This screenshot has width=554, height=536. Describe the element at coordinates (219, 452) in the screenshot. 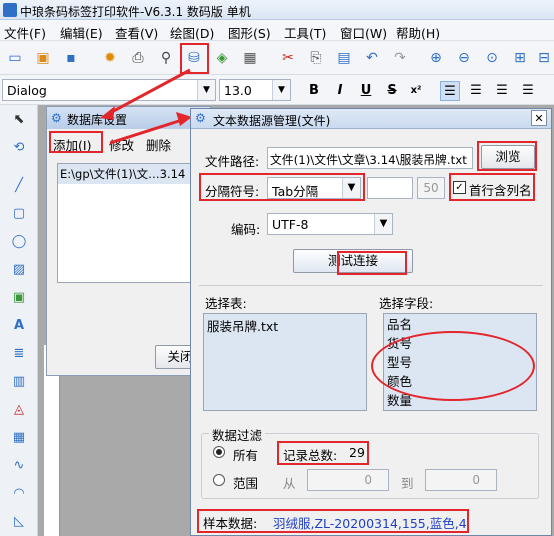

I see `all-radio` at that location.